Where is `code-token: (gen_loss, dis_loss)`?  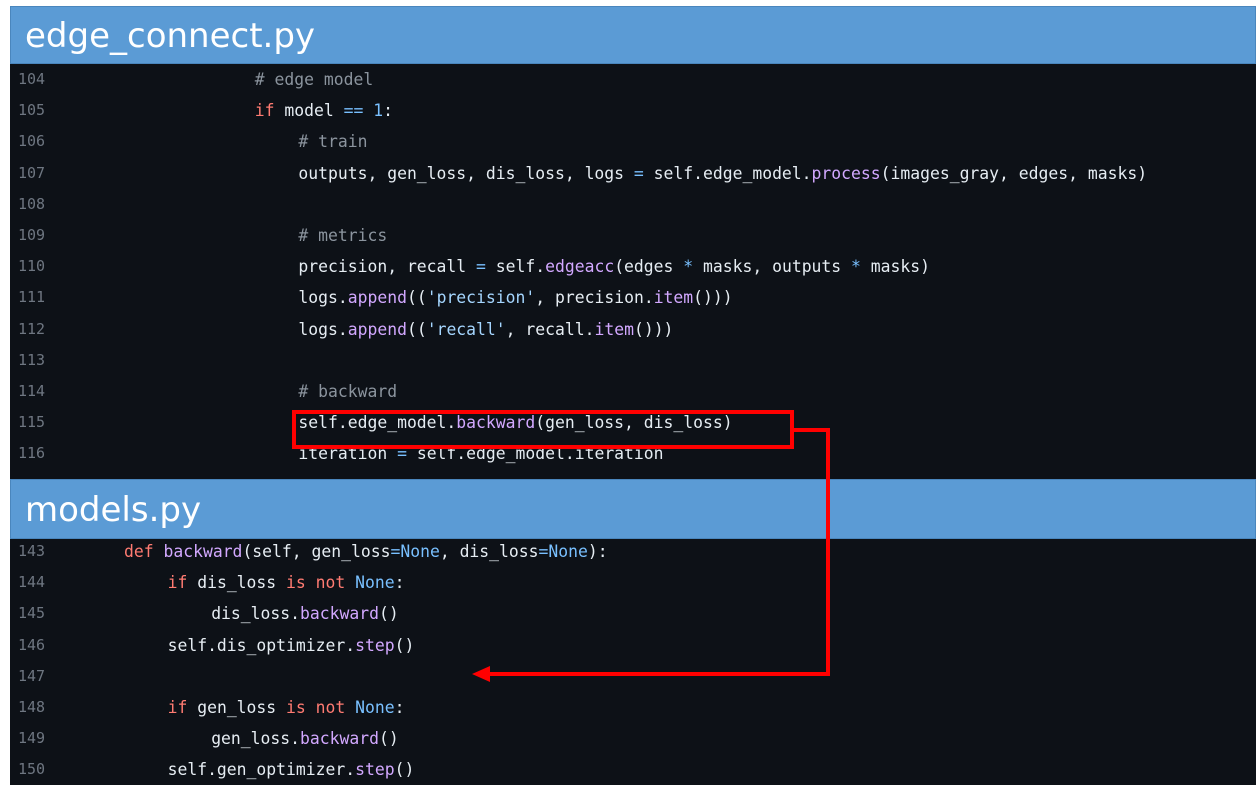 code-token: (gen_loss, dis_loss) is located at coordinates (634, 423).